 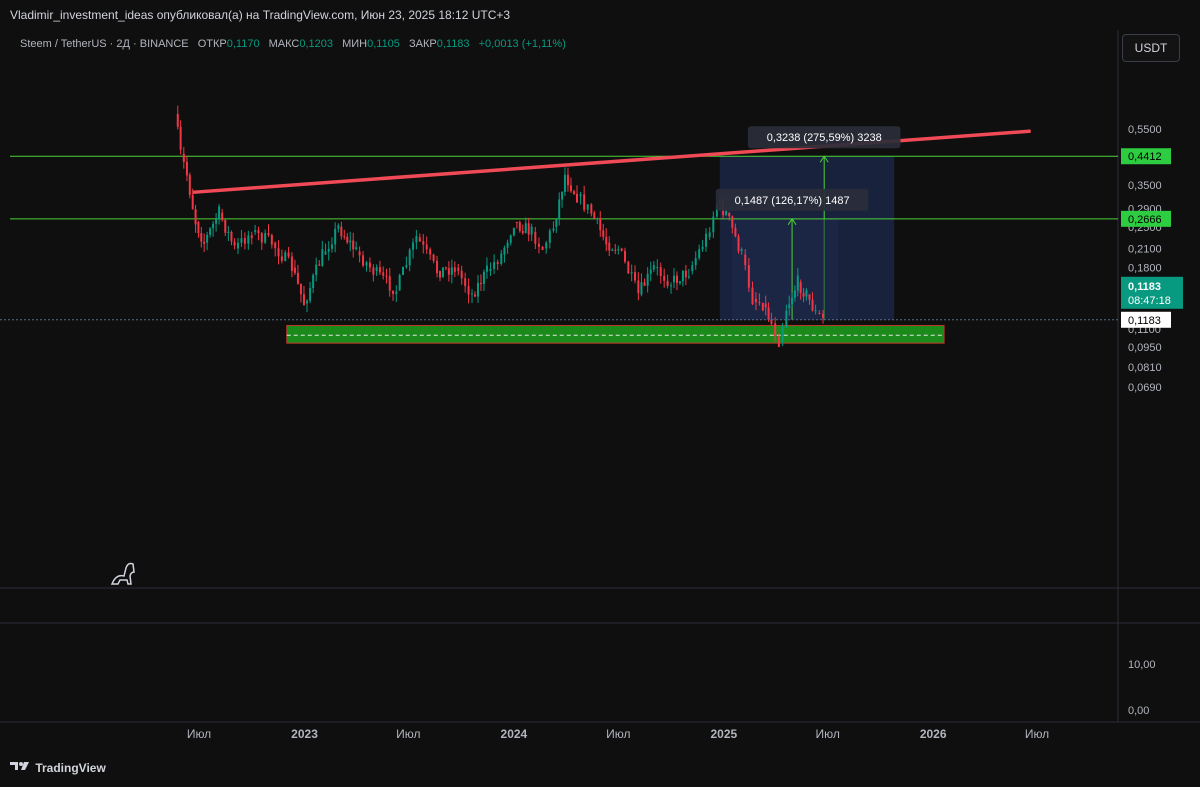 What do you see at coordinates (1142, 665) in the screenshot?
I see `indicator-axis-tick: 10,00` at bounding box center [1142, 665].